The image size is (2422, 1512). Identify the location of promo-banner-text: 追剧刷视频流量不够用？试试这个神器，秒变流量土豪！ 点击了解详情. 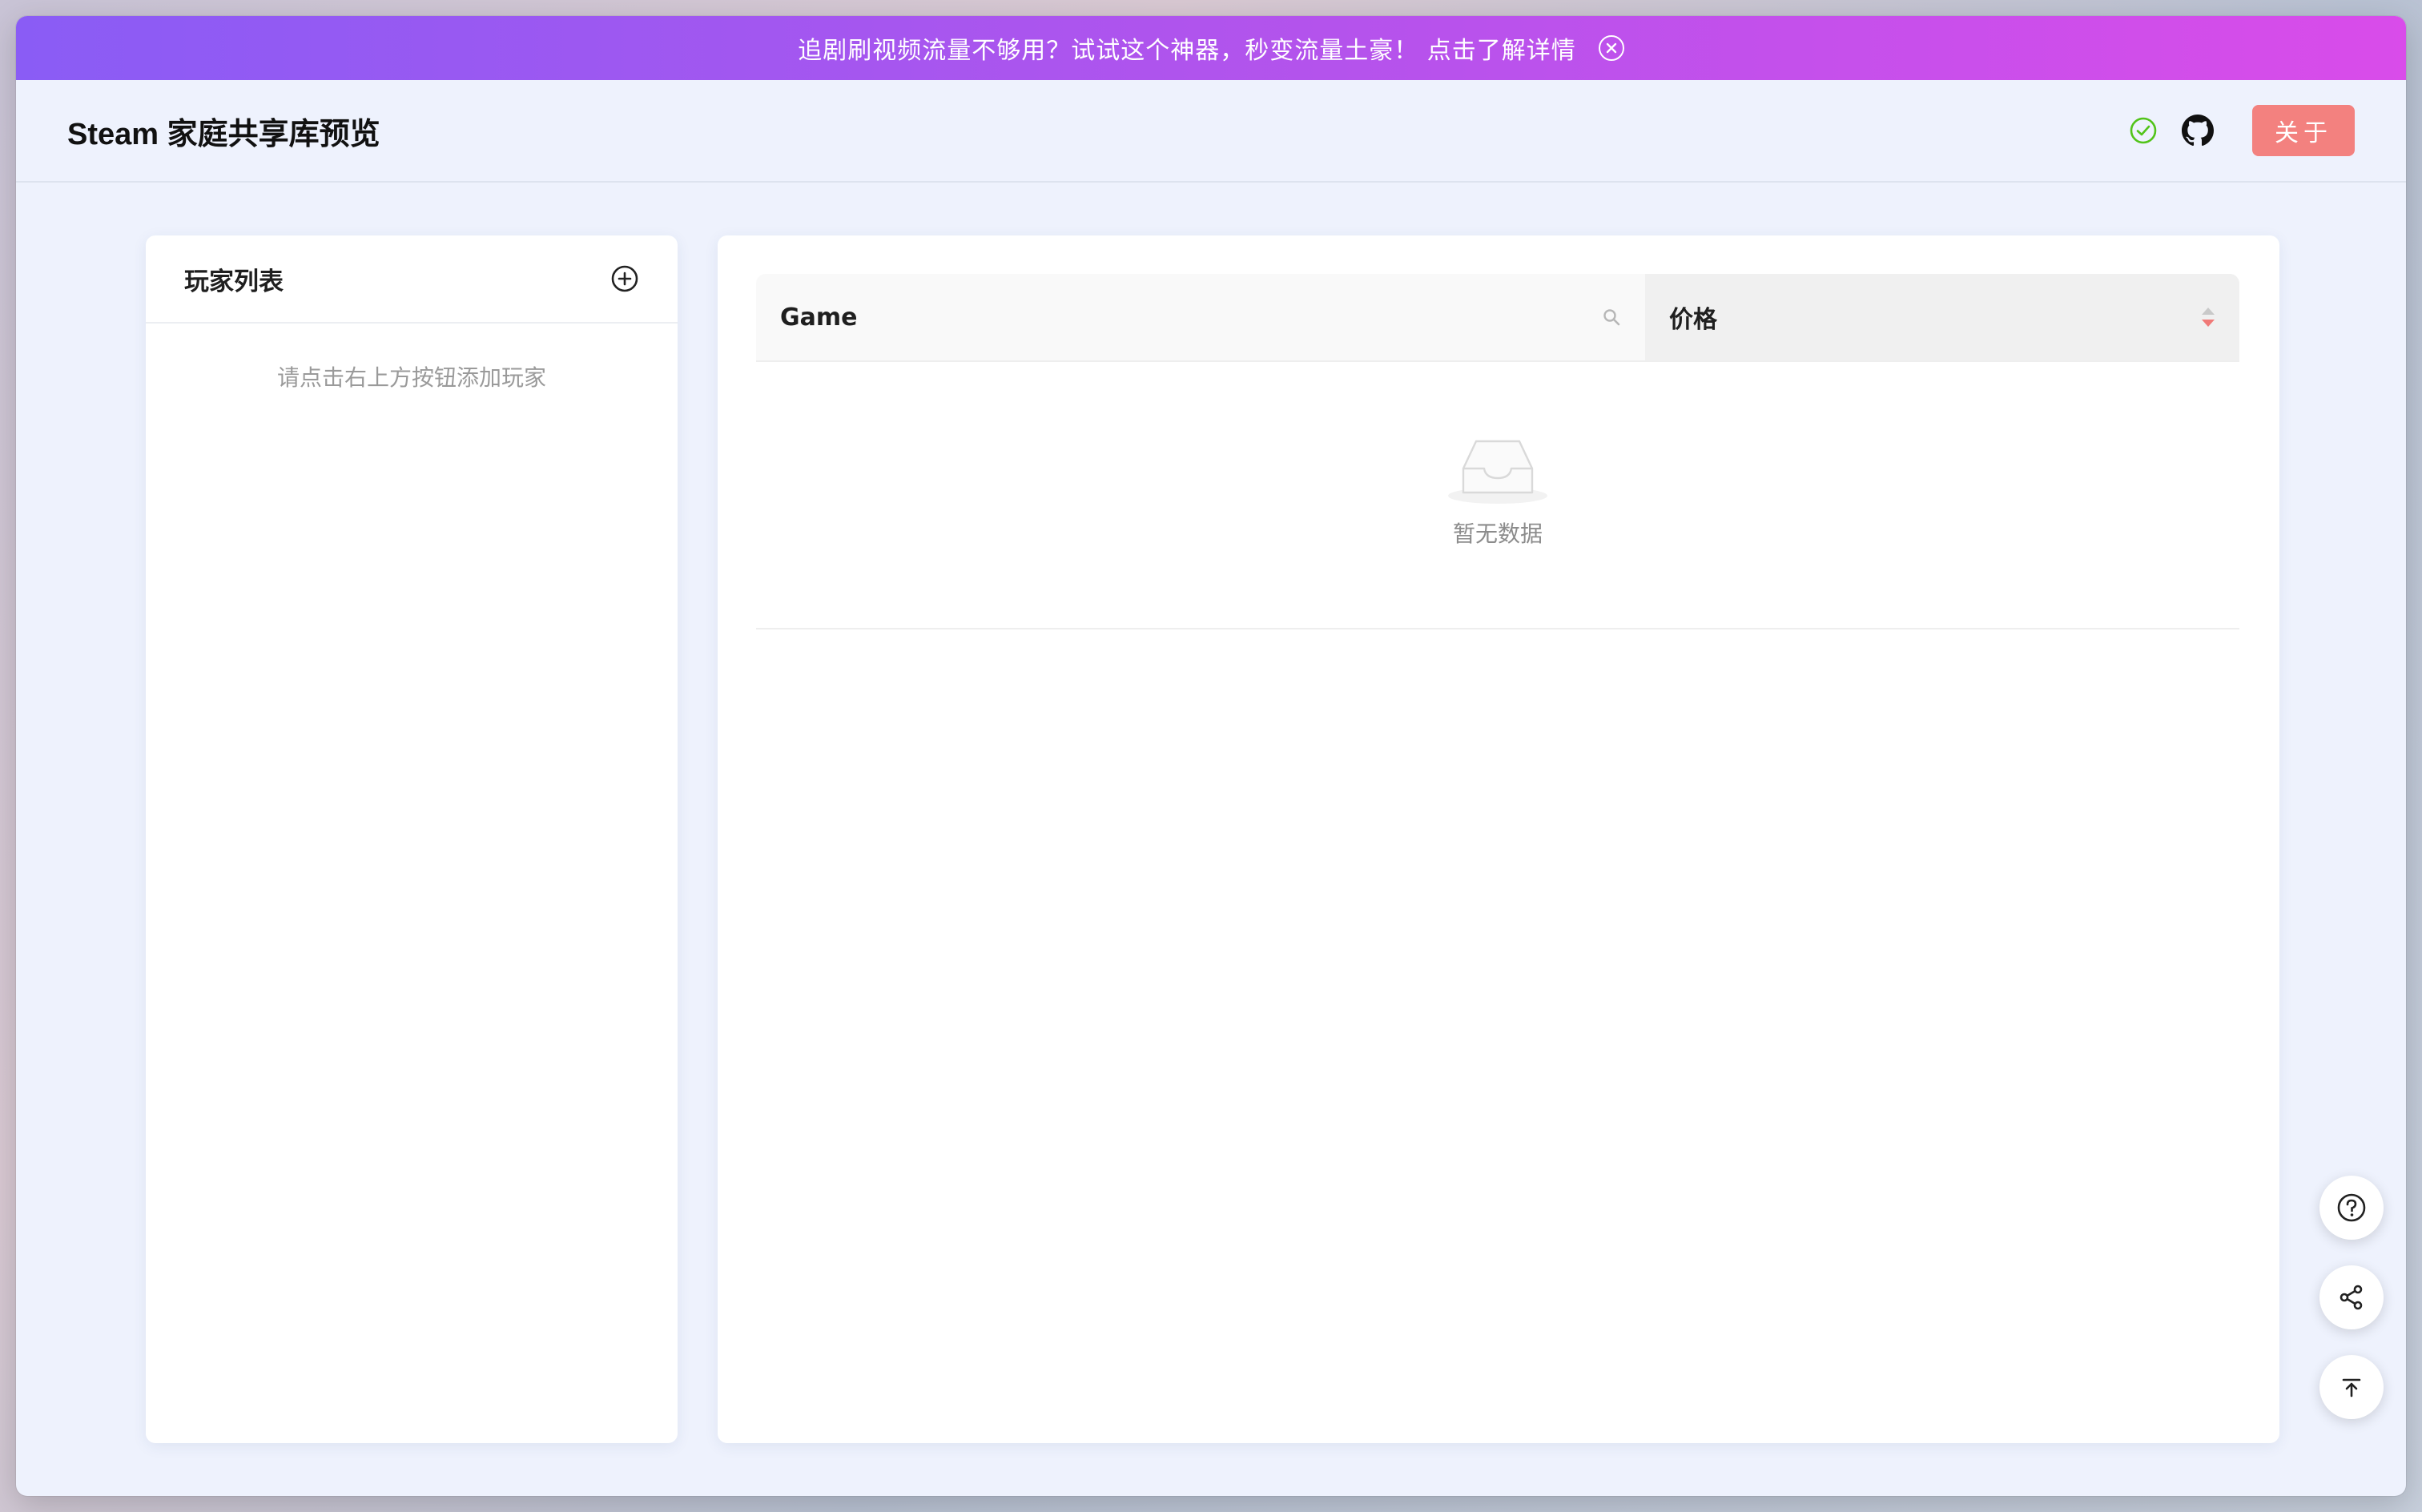
(1187, 48).